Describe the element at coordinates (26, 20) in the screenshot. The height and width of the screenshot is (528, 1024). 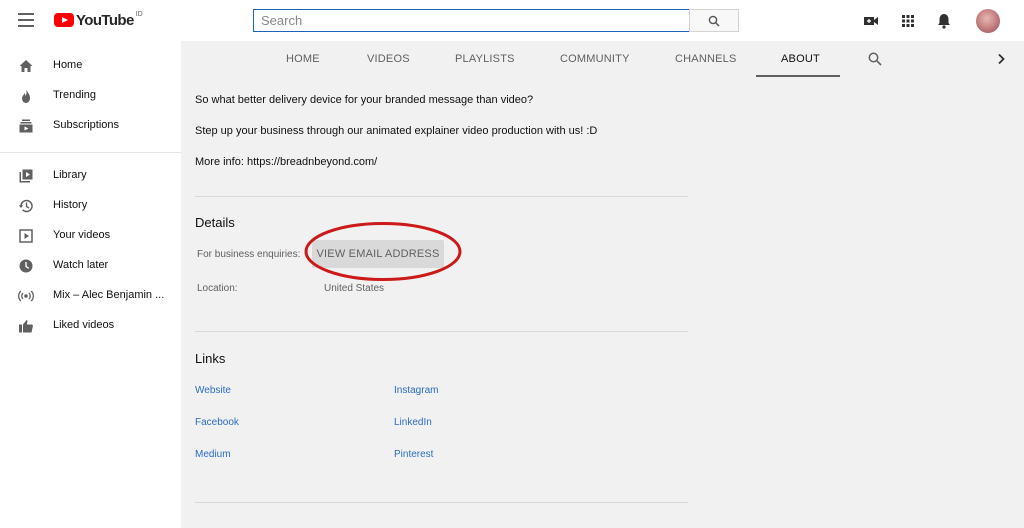
I see `menu-icon` at that location.